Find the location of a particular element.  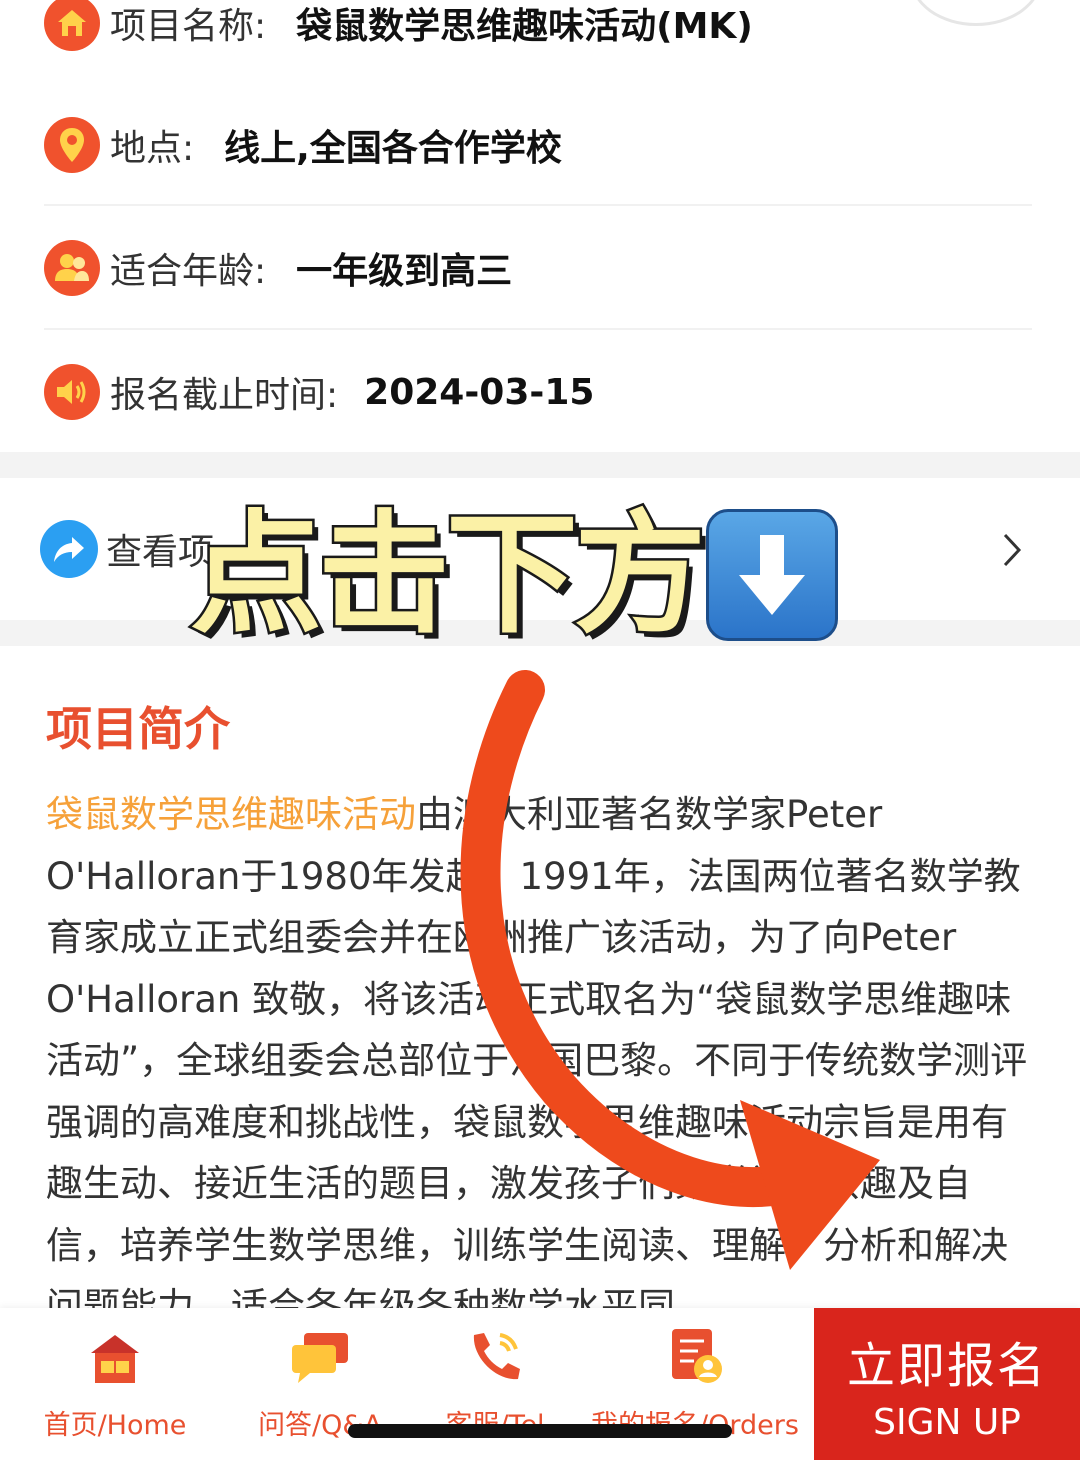

info-row-age: 适合年龄: 一年级到高三 is located at coordinates (538, 268).